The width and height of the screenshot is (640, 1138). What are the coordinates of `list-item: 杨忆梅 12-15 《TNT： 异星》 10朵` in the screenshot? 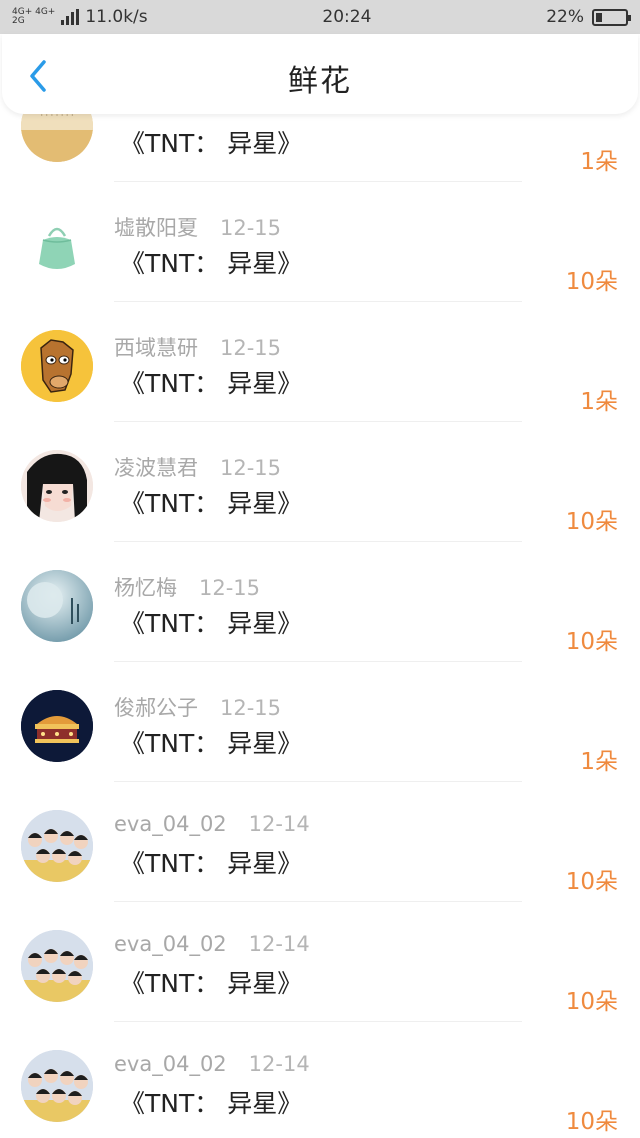 It's located at (320, 602).